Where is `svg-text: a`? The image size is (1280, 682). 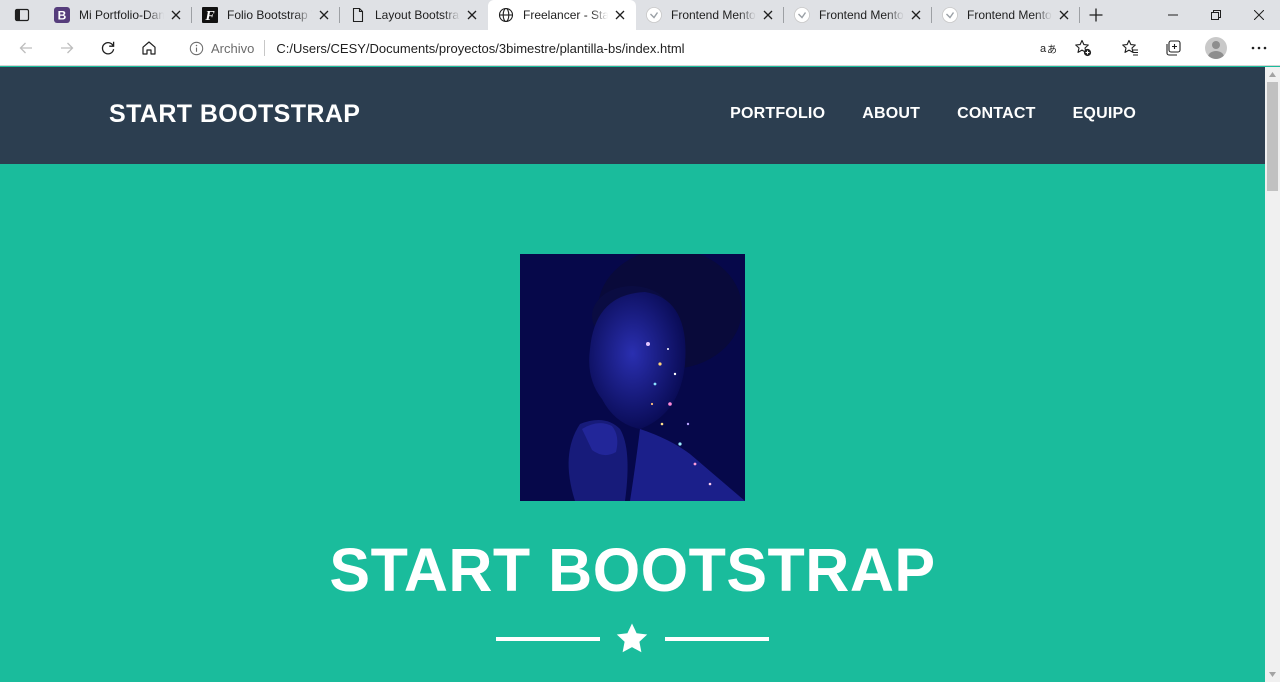
svg-text: a is located at coordinates (1043, 49).